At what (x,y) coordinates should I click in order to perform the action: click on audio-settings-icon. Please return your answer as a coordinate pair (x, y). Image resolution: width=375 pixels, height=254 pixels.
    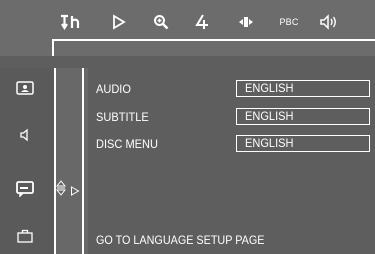
    Looking at the image, I should click on (70, 22).